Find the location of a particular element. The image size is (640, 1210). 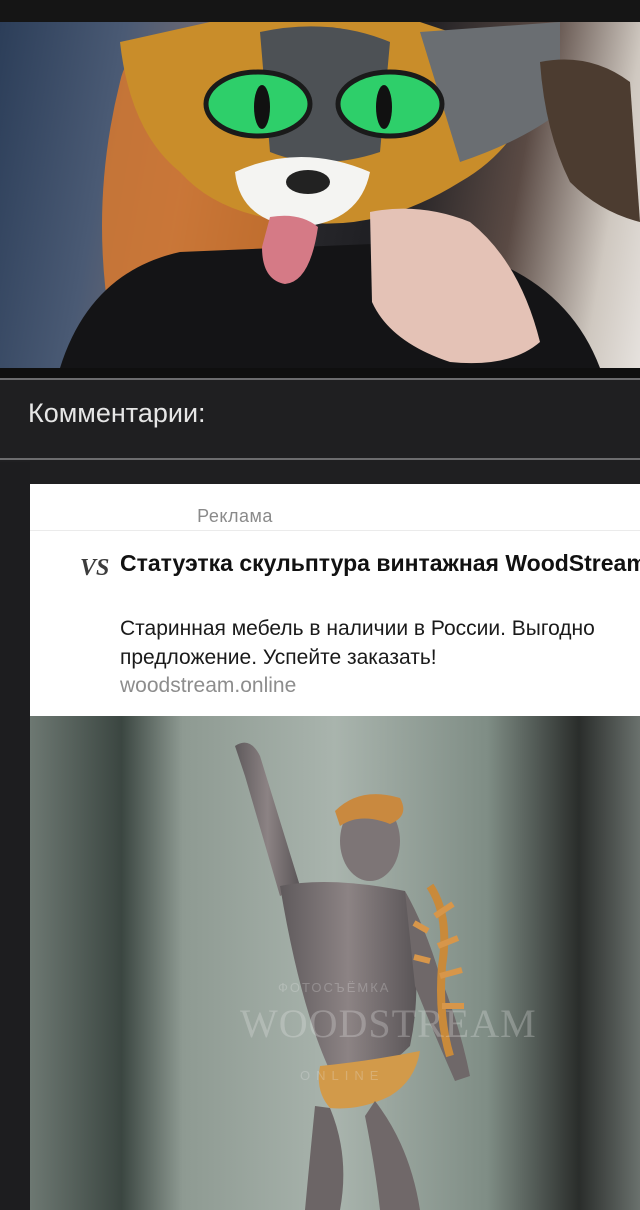

photo-top-strip is located at coordinates (320, 11).